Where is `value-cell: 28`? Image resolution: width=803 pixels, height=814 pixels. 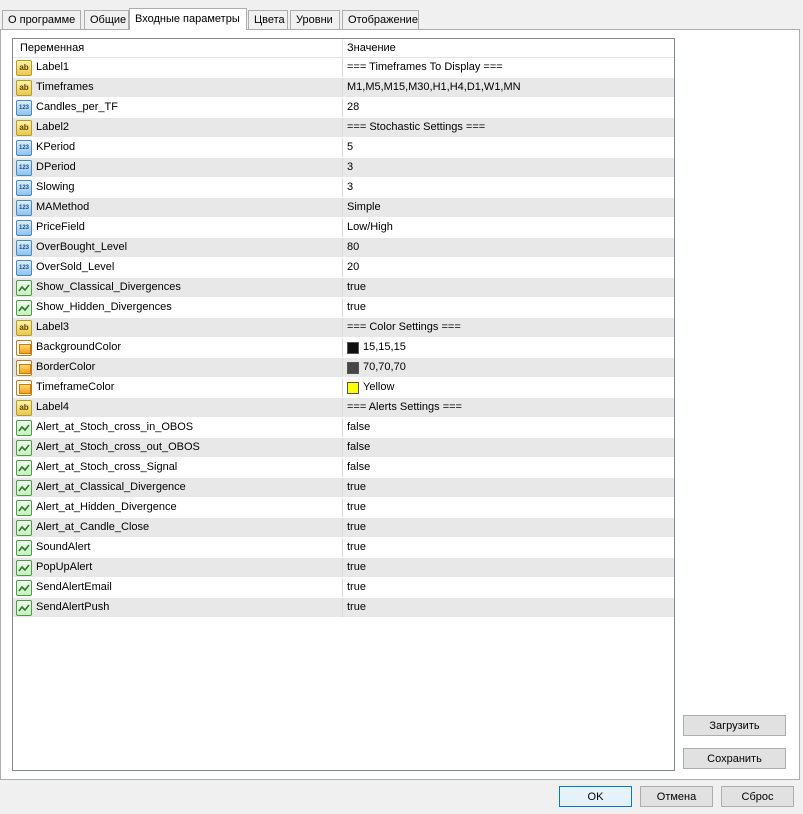 value-cell: 28 is located at coordinates (508, 107).